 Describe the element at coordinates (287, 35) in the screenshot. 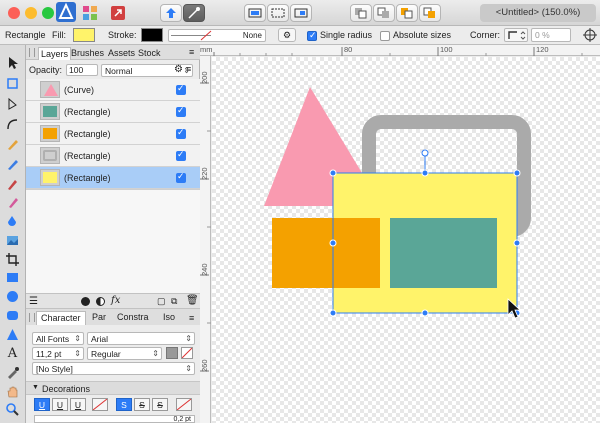

I see `stroke-settings-button: ⚙` at that location.